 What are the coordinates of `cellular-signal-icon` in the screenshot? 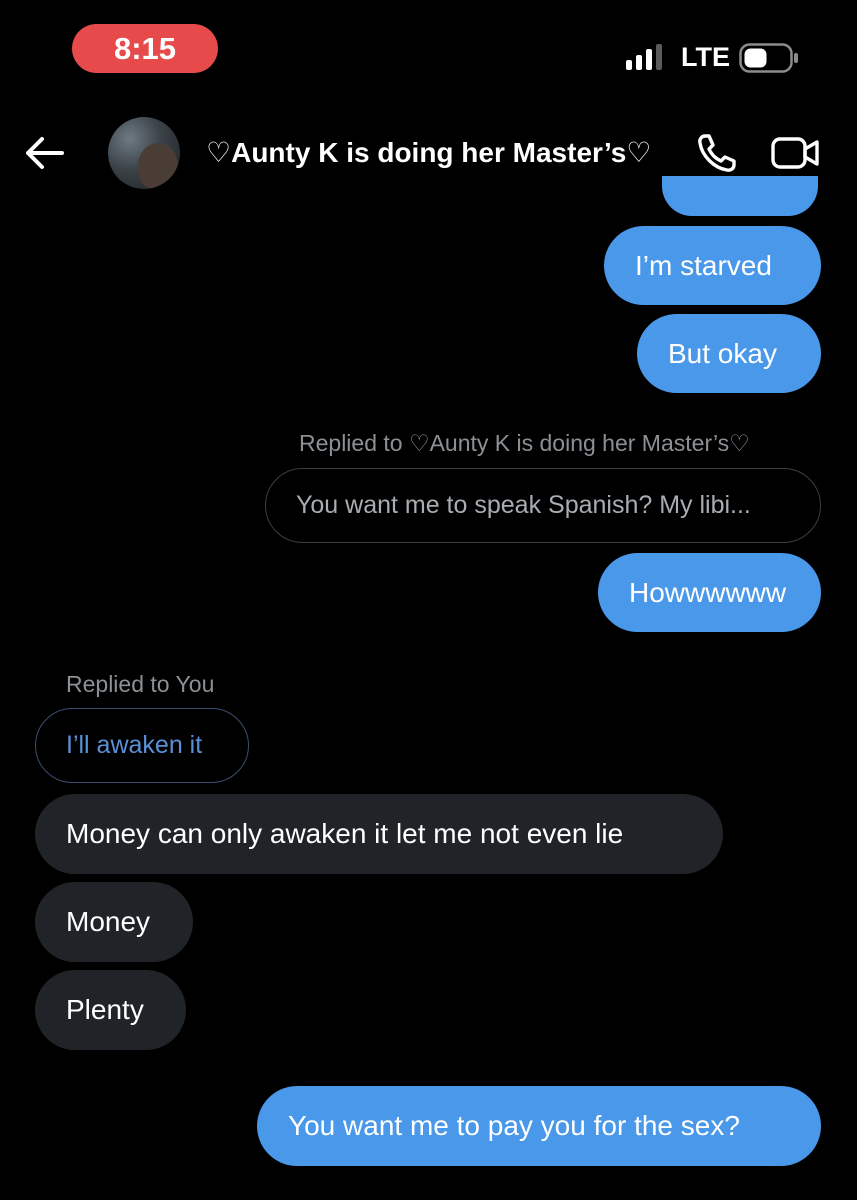 It's located at (644, 57).